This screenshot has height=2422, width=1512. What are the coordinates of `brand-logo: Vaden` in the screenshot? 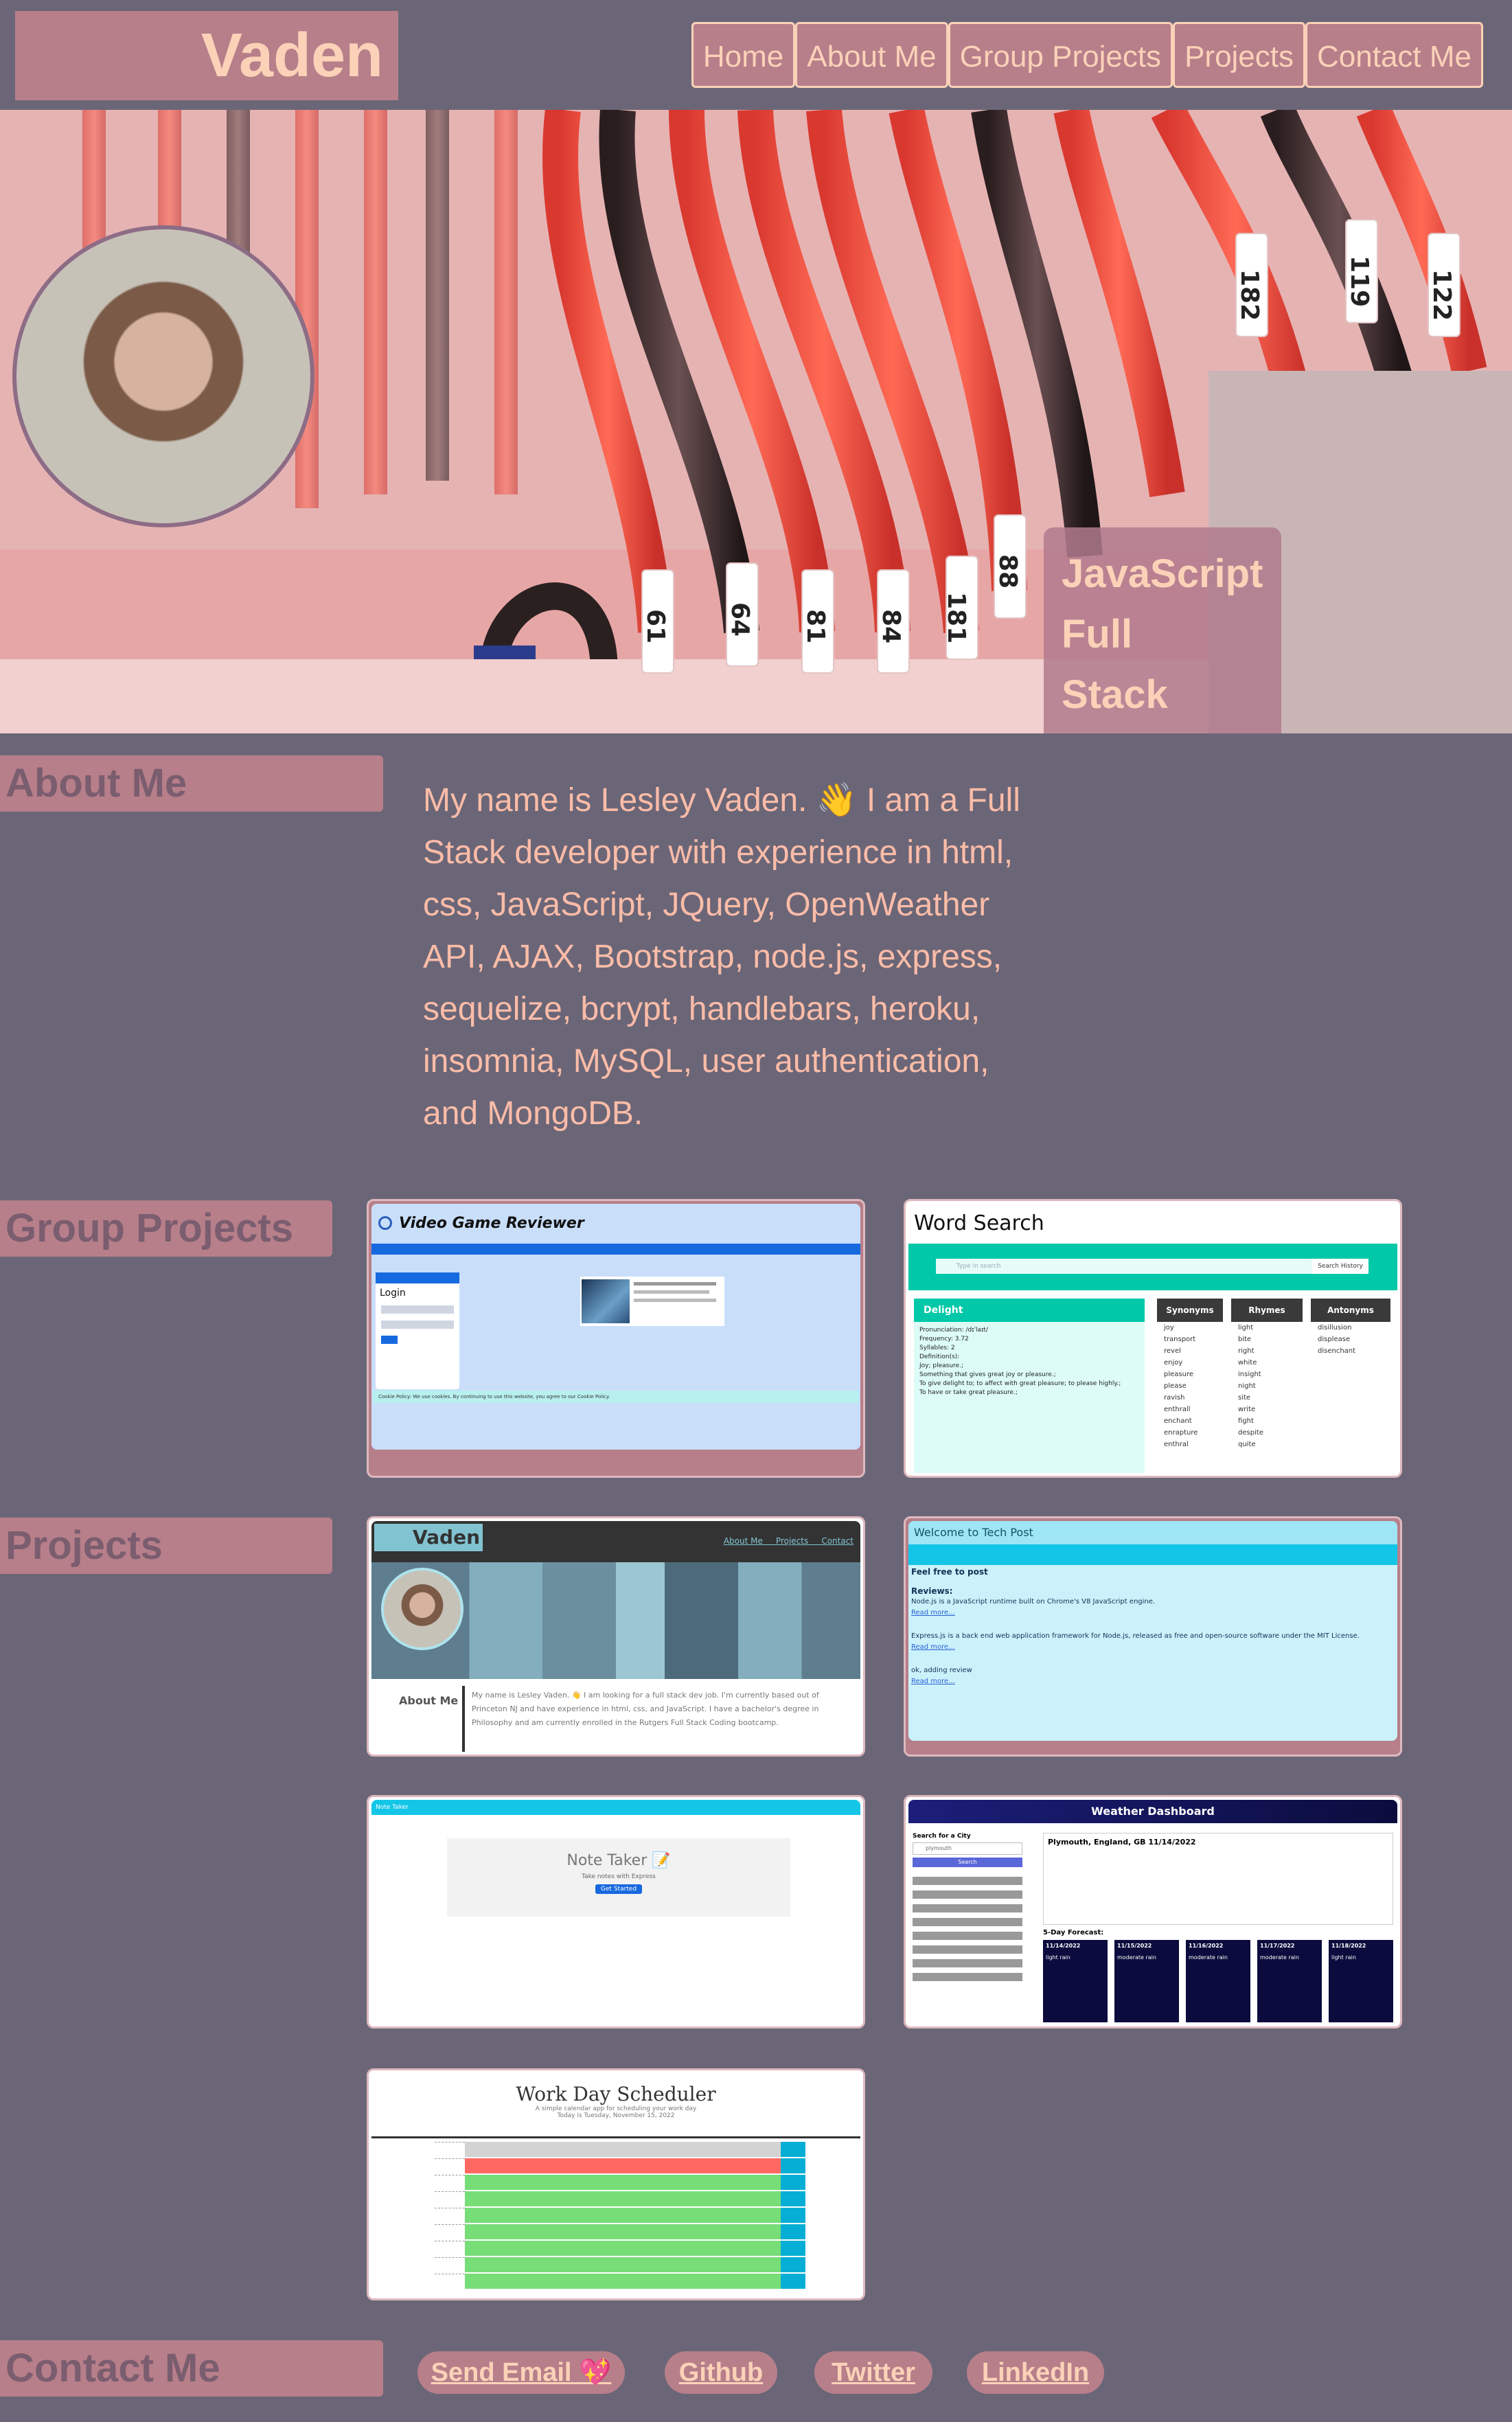 It's located at (206, 55).